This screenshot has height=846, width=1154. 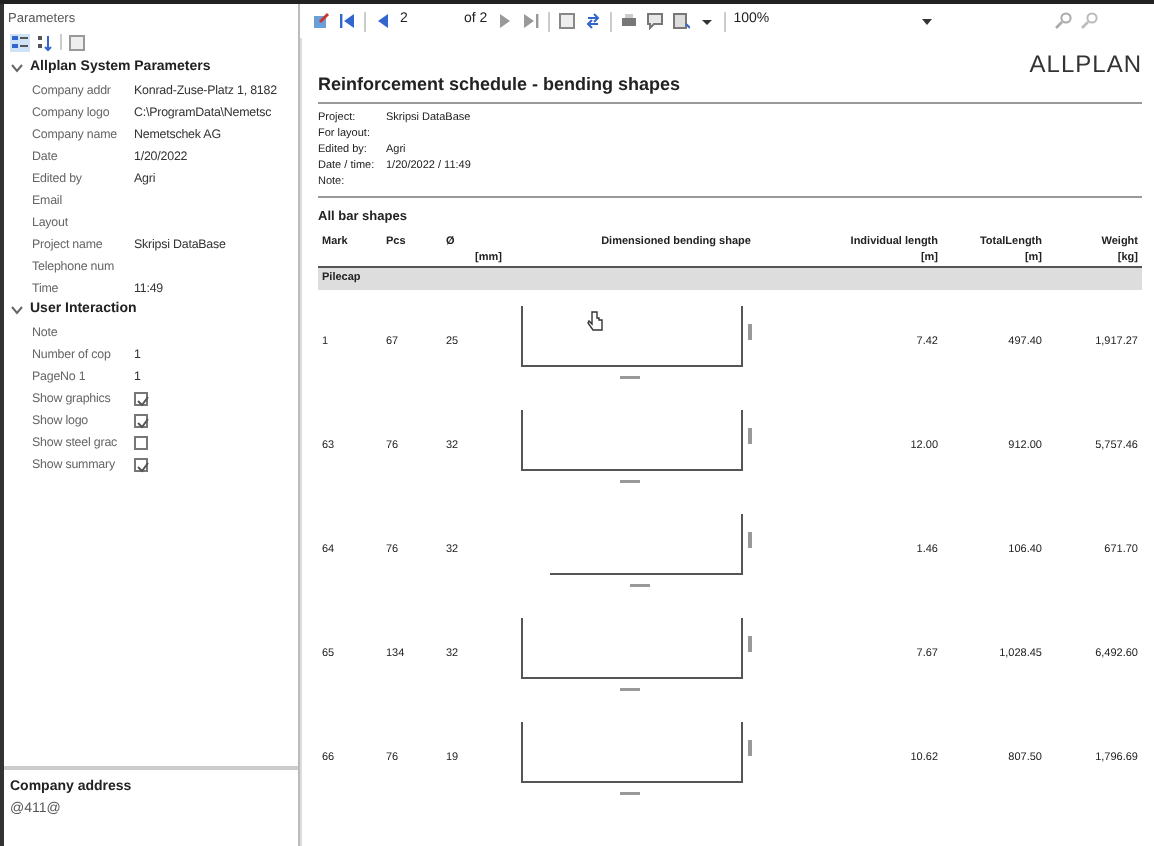 What do you see at coordinates (926, 21) in the screenshot?
I see `caret-icon` at bounding box center [926, 21].